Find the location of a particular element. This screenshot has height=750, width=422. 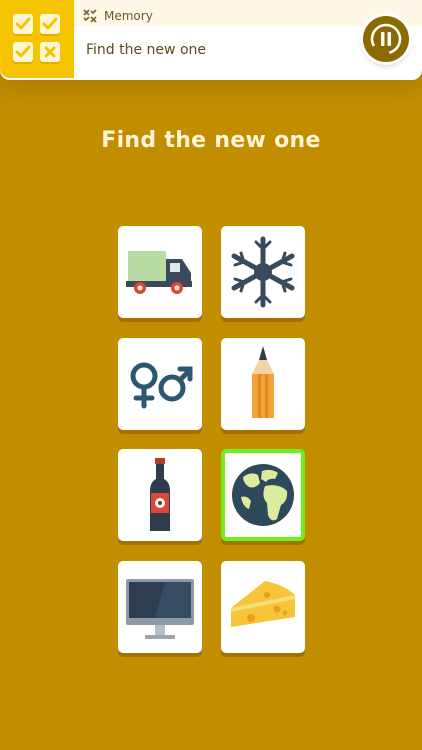

card-globe is located at coordinates (263, 495).